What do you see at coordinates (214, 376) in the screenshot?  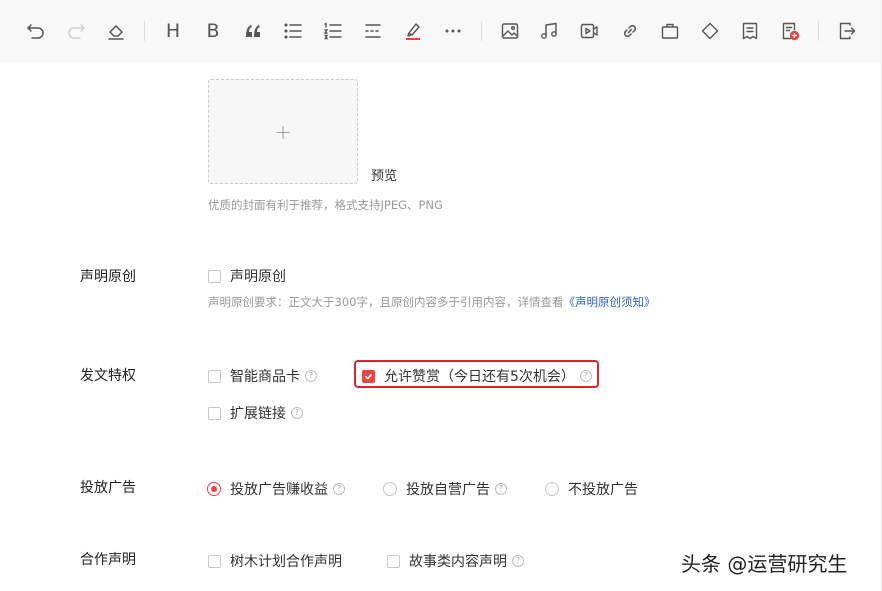 I see `smart-product-card-checkbox` at bounding box center [214, 376].